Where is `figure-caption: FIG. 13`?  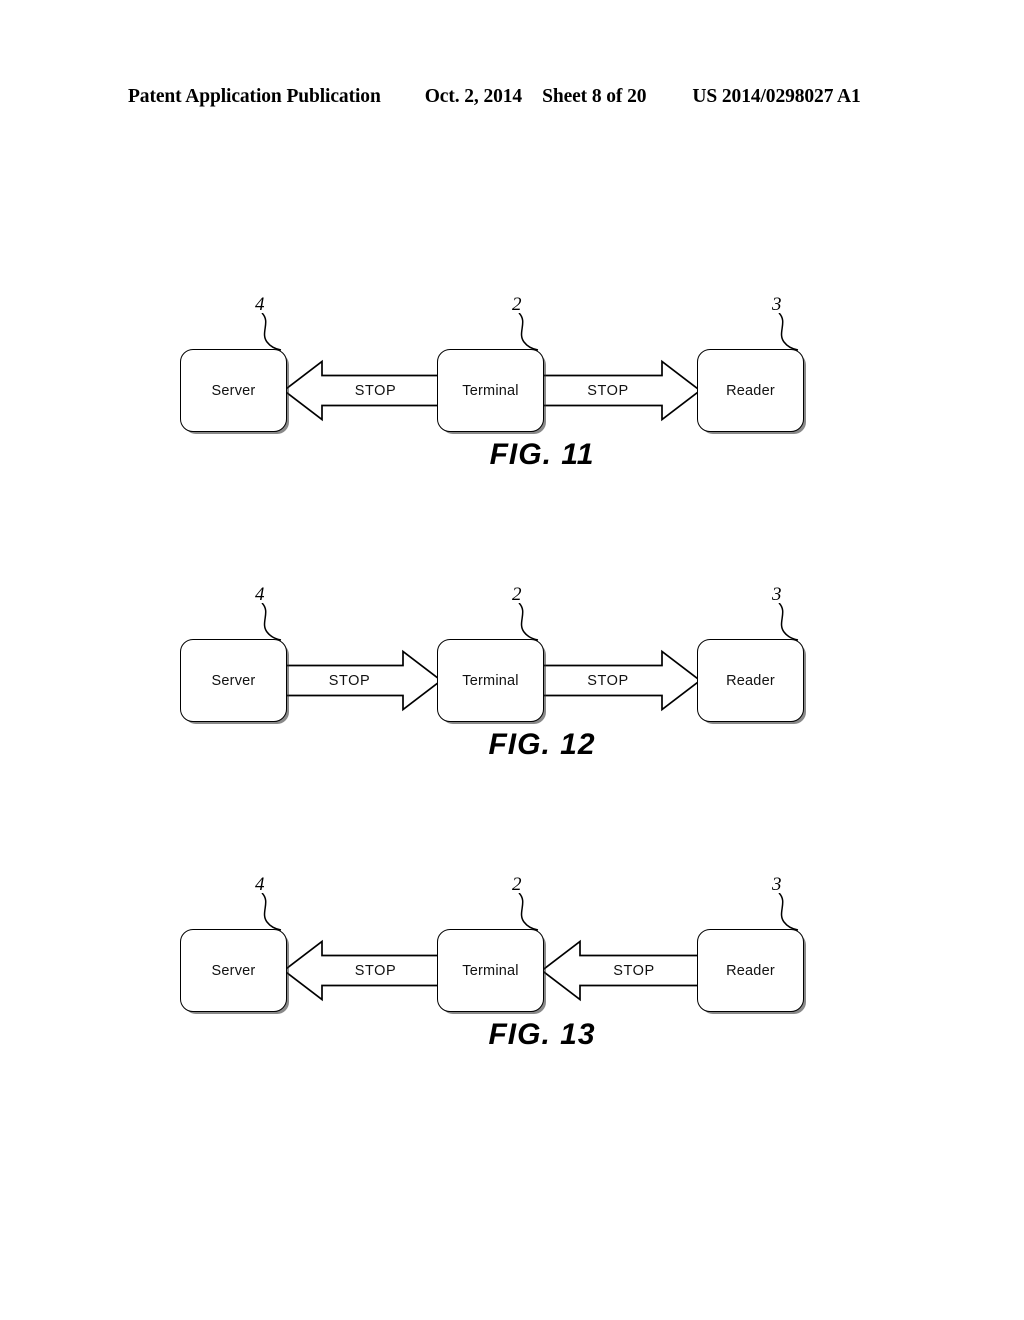 figure-caption: FIG. 13 is located at coordinates (542, 1034).